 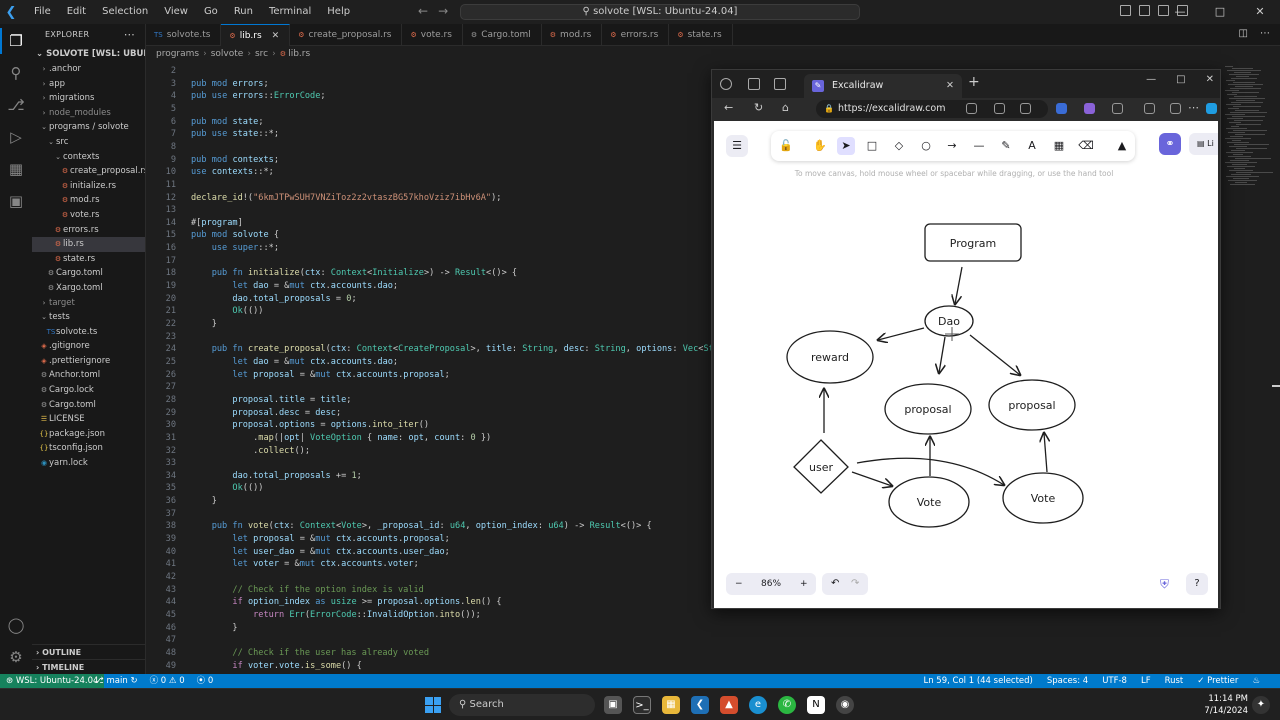 What do you see at coordinates (1151, 79) in the screenshot?
I see `minimize-icon: —` at bounding box center [1151, 79].